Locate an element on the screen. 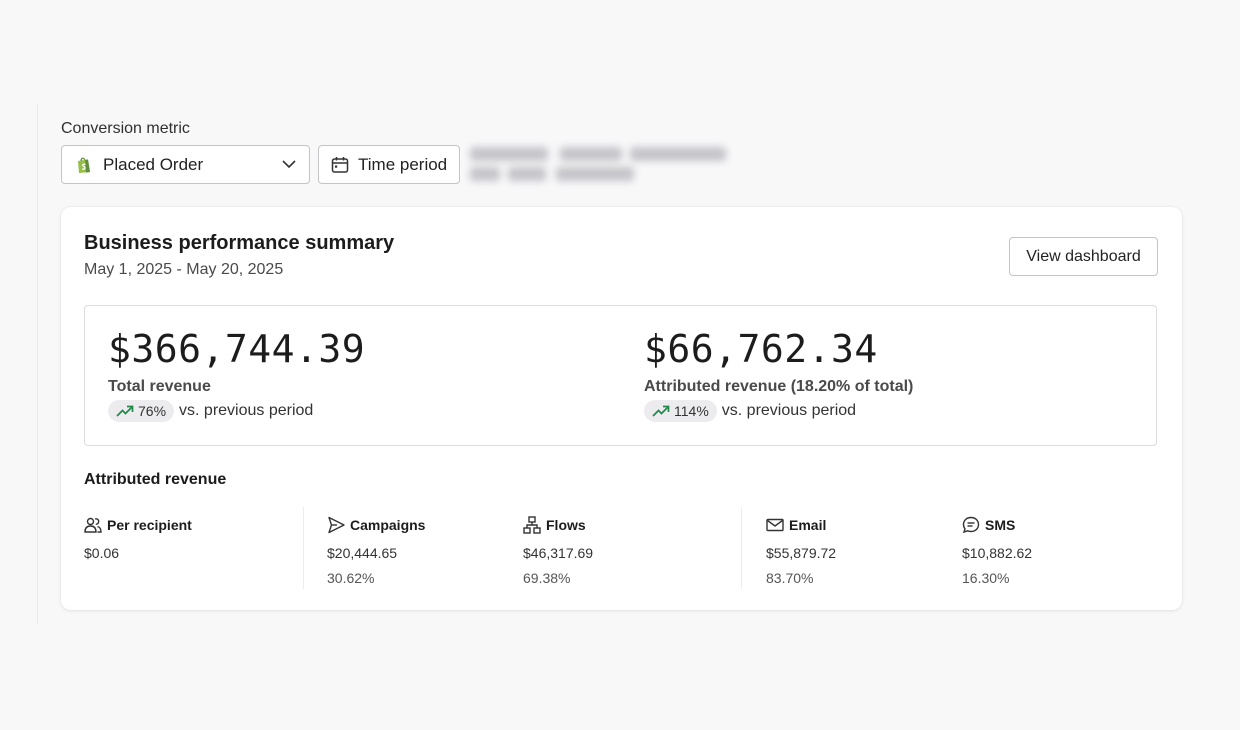  conversion-metric-select: Placed Order is located at coordinates (185, 164).